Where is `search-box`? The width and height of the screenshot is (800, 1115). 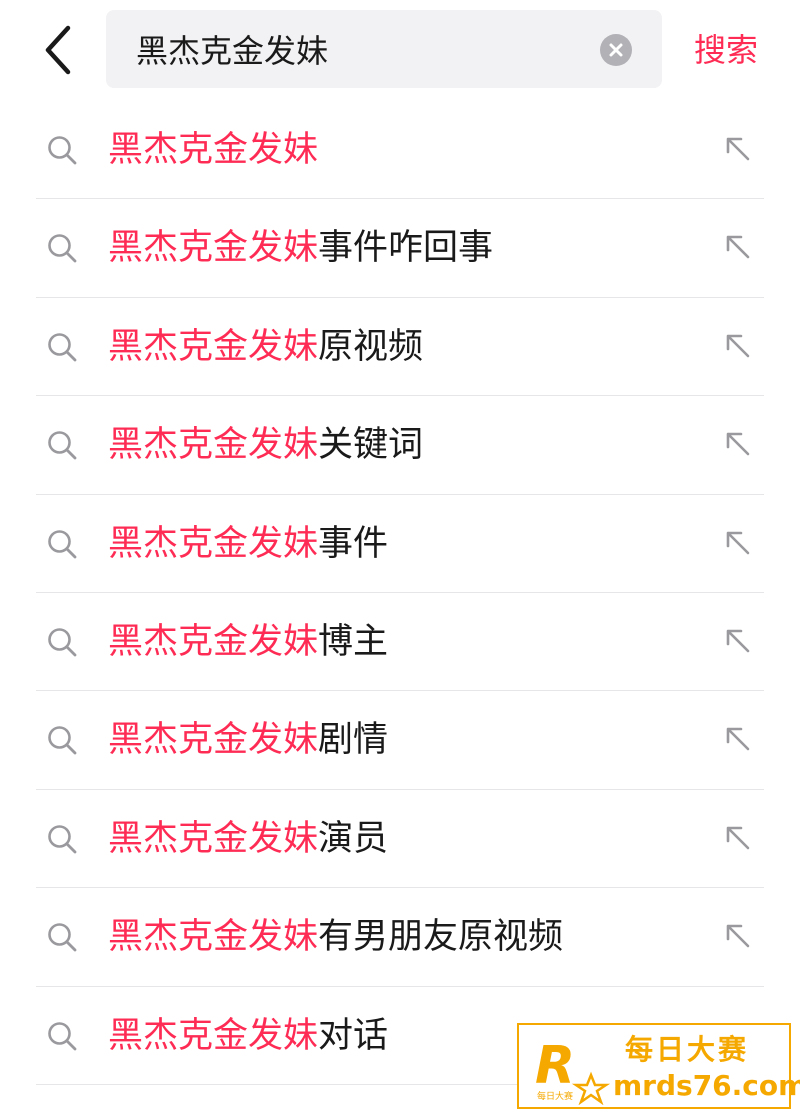
search-box is located at coordinates (384, 49).